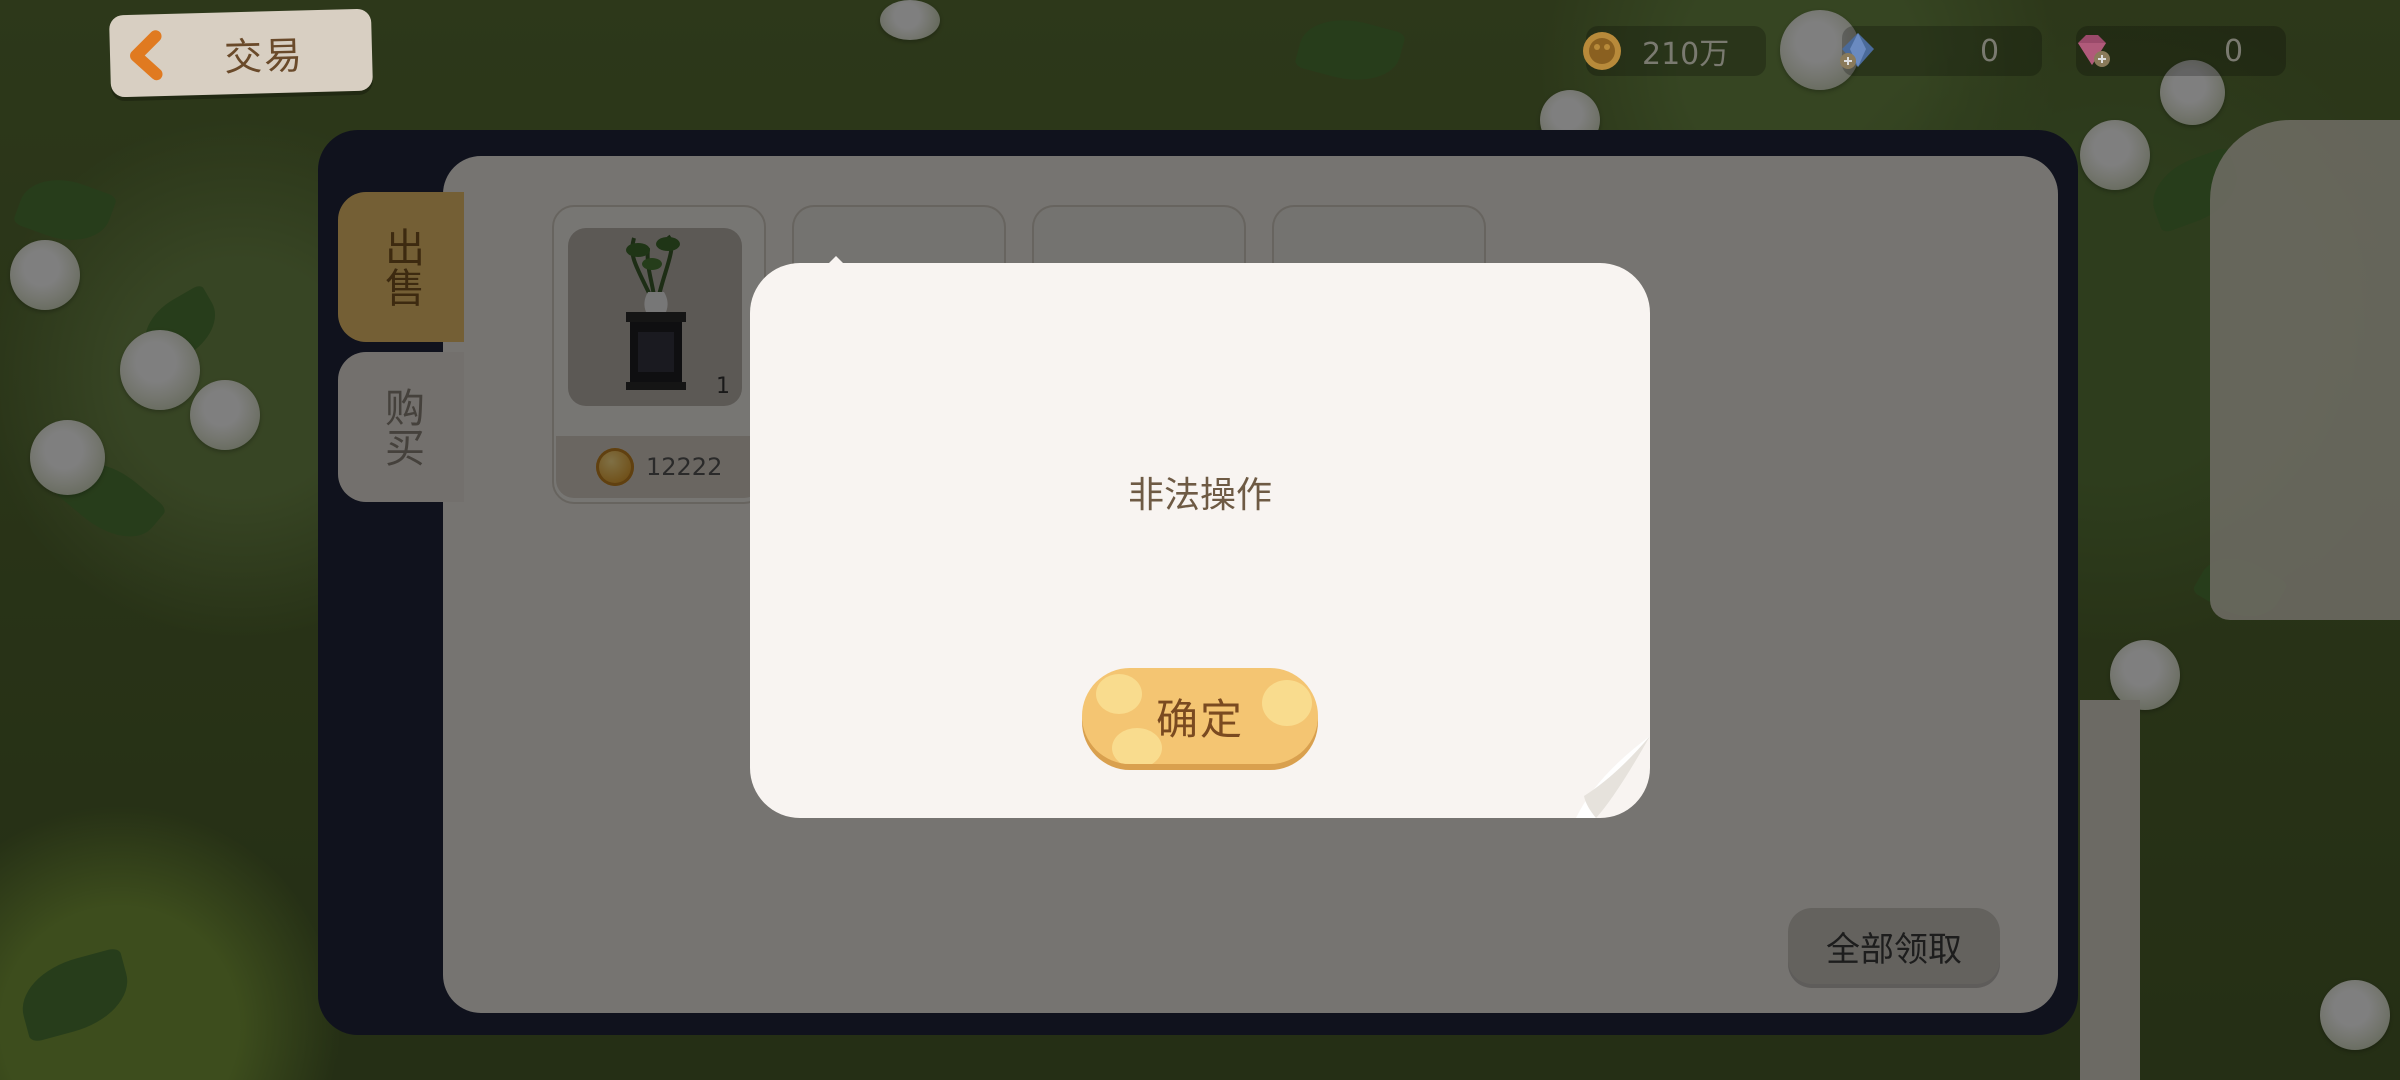  Describe the element at coordinates (1199, 719) in the screenshot. I see `confirm-button-label: 确定` at that location.